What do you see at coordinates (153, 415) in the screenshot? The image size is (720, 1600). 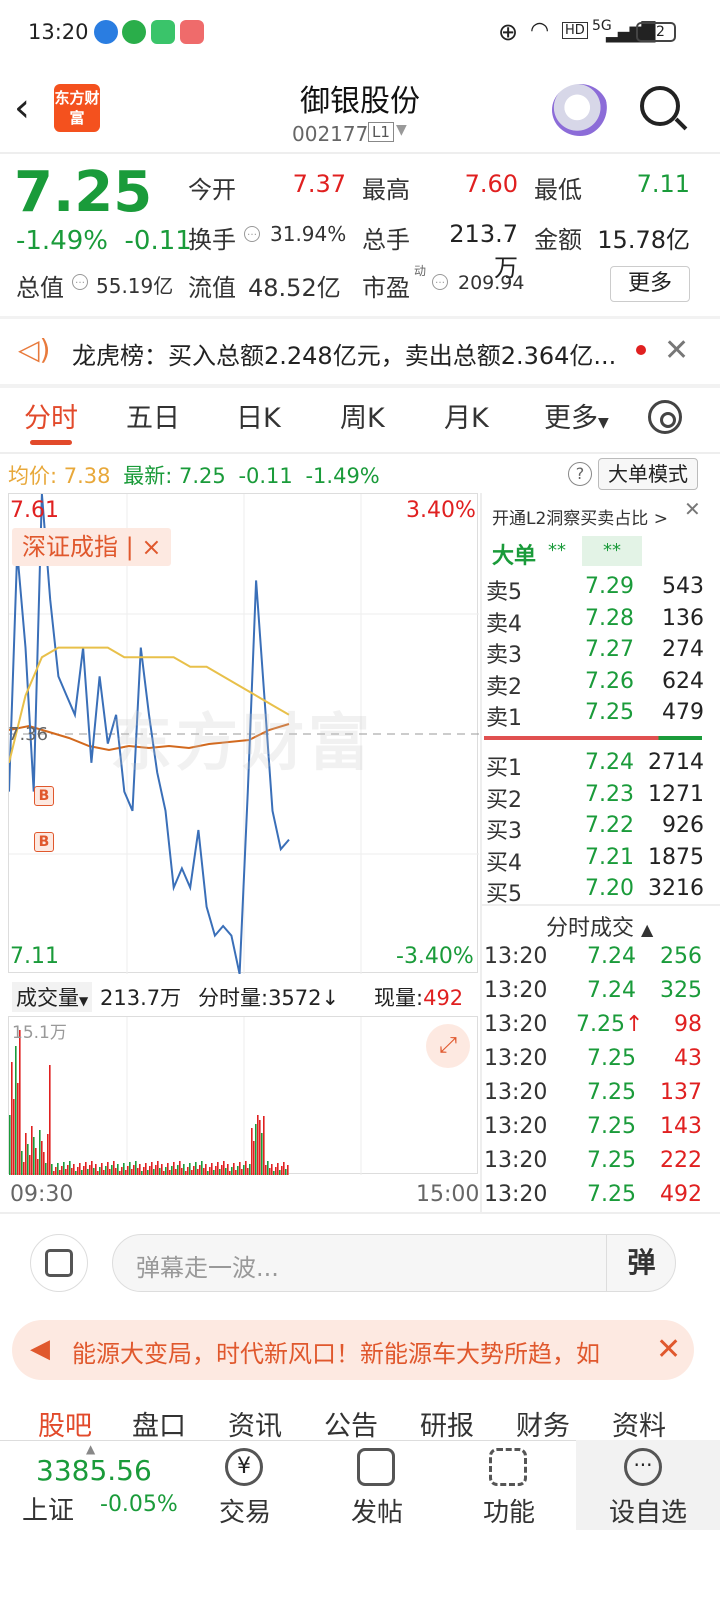 I see `tab-five-day: 五日` at bounding box center [153, 415].